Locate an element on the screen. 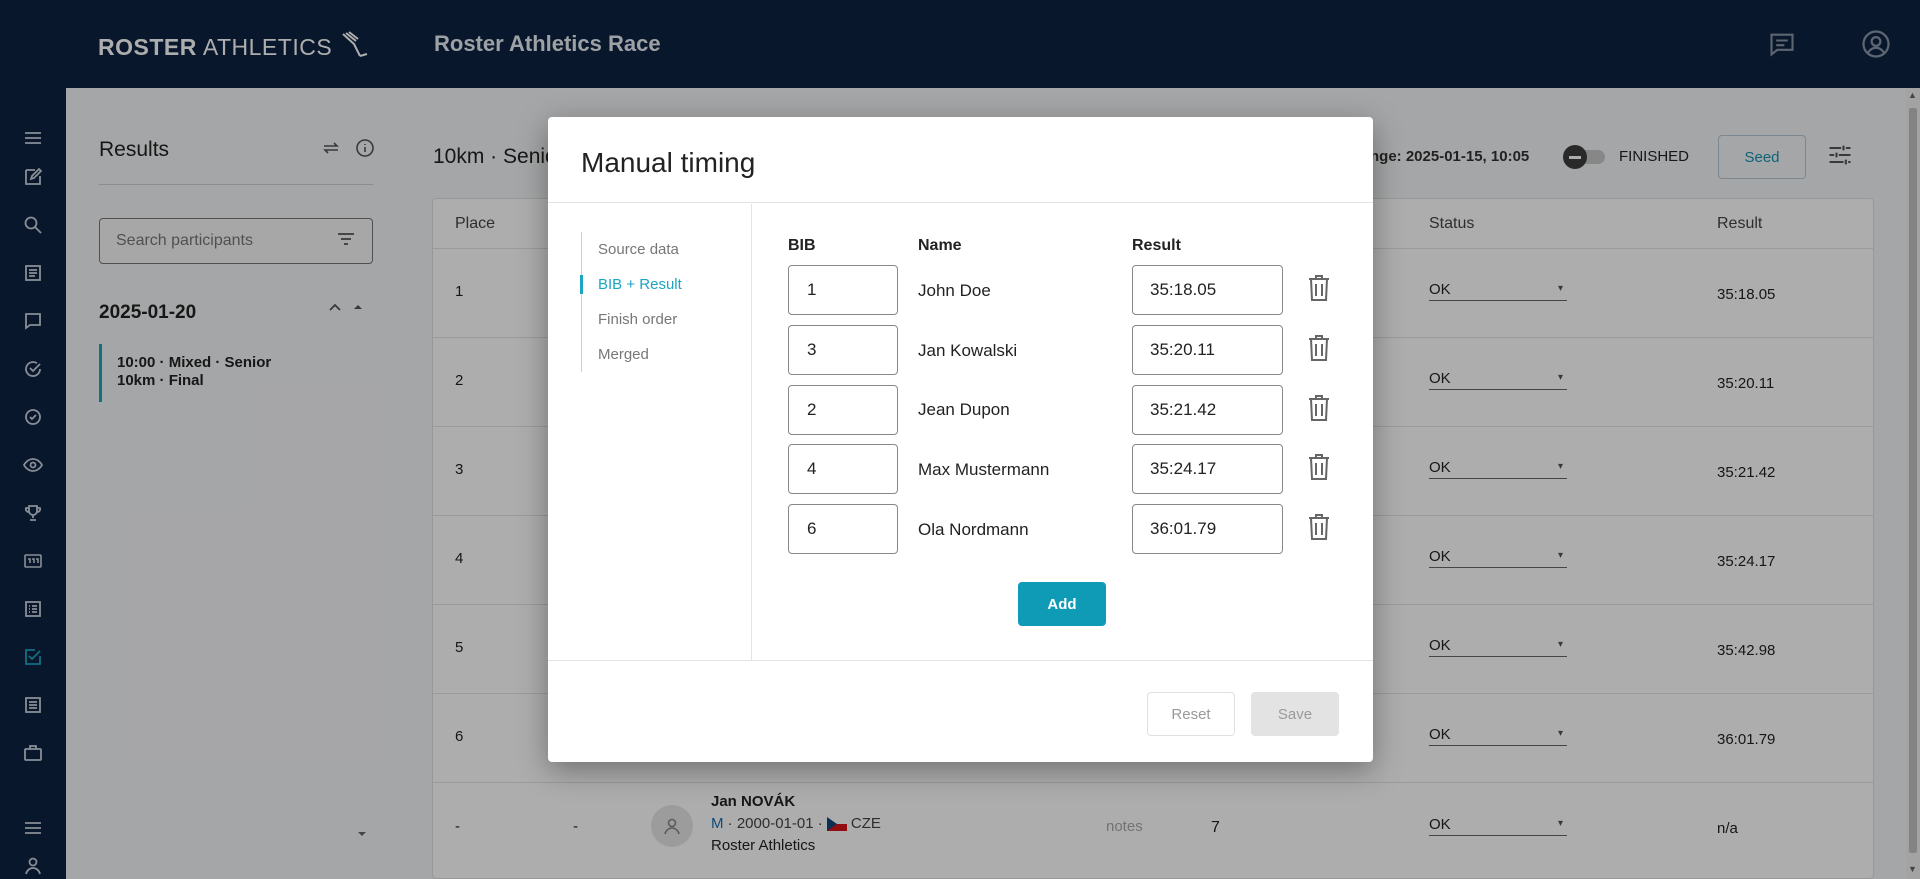  bib-input: 4 is located at coordinates (843, 469).